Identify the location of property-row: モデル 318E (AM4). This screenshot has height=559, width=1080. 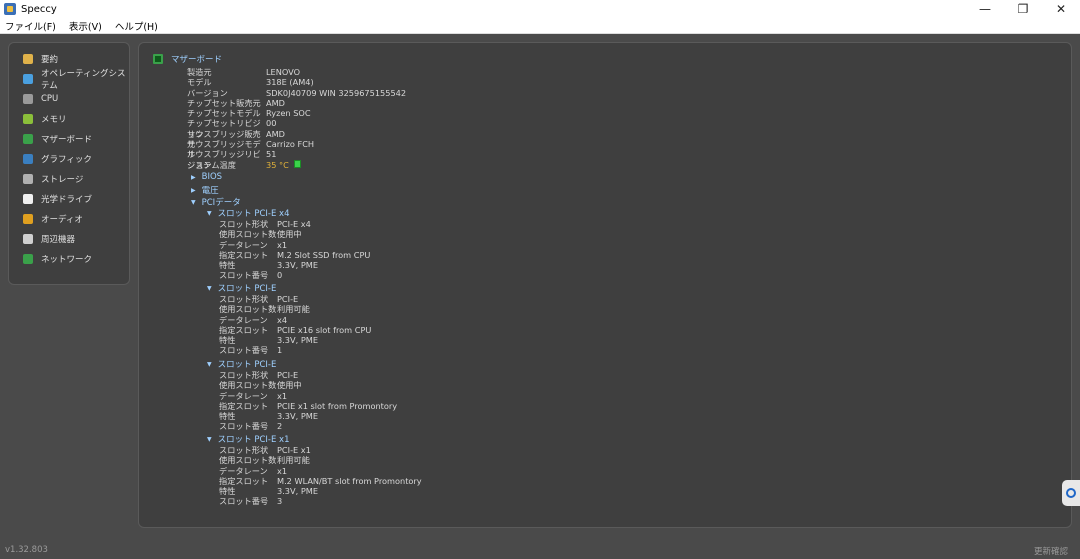
(296, 82).